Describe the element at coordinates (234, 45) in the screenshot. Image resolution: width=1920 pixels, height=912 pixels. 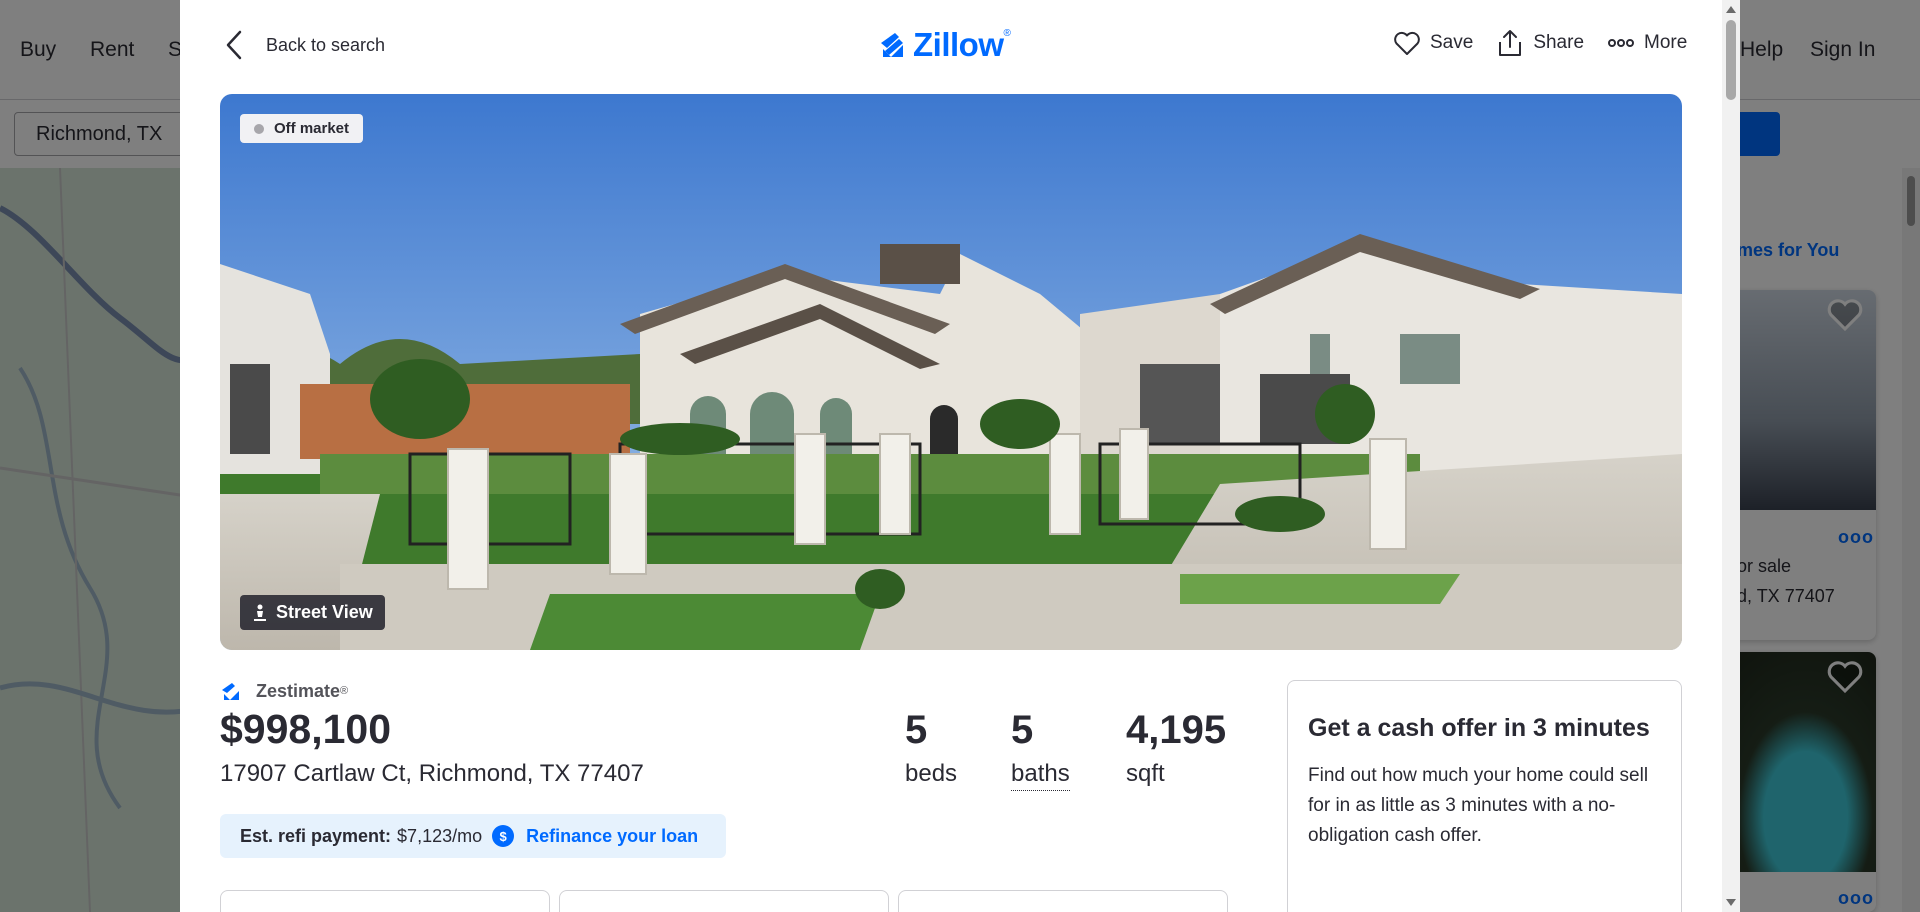
I see `chevron-left-icon` at that location.